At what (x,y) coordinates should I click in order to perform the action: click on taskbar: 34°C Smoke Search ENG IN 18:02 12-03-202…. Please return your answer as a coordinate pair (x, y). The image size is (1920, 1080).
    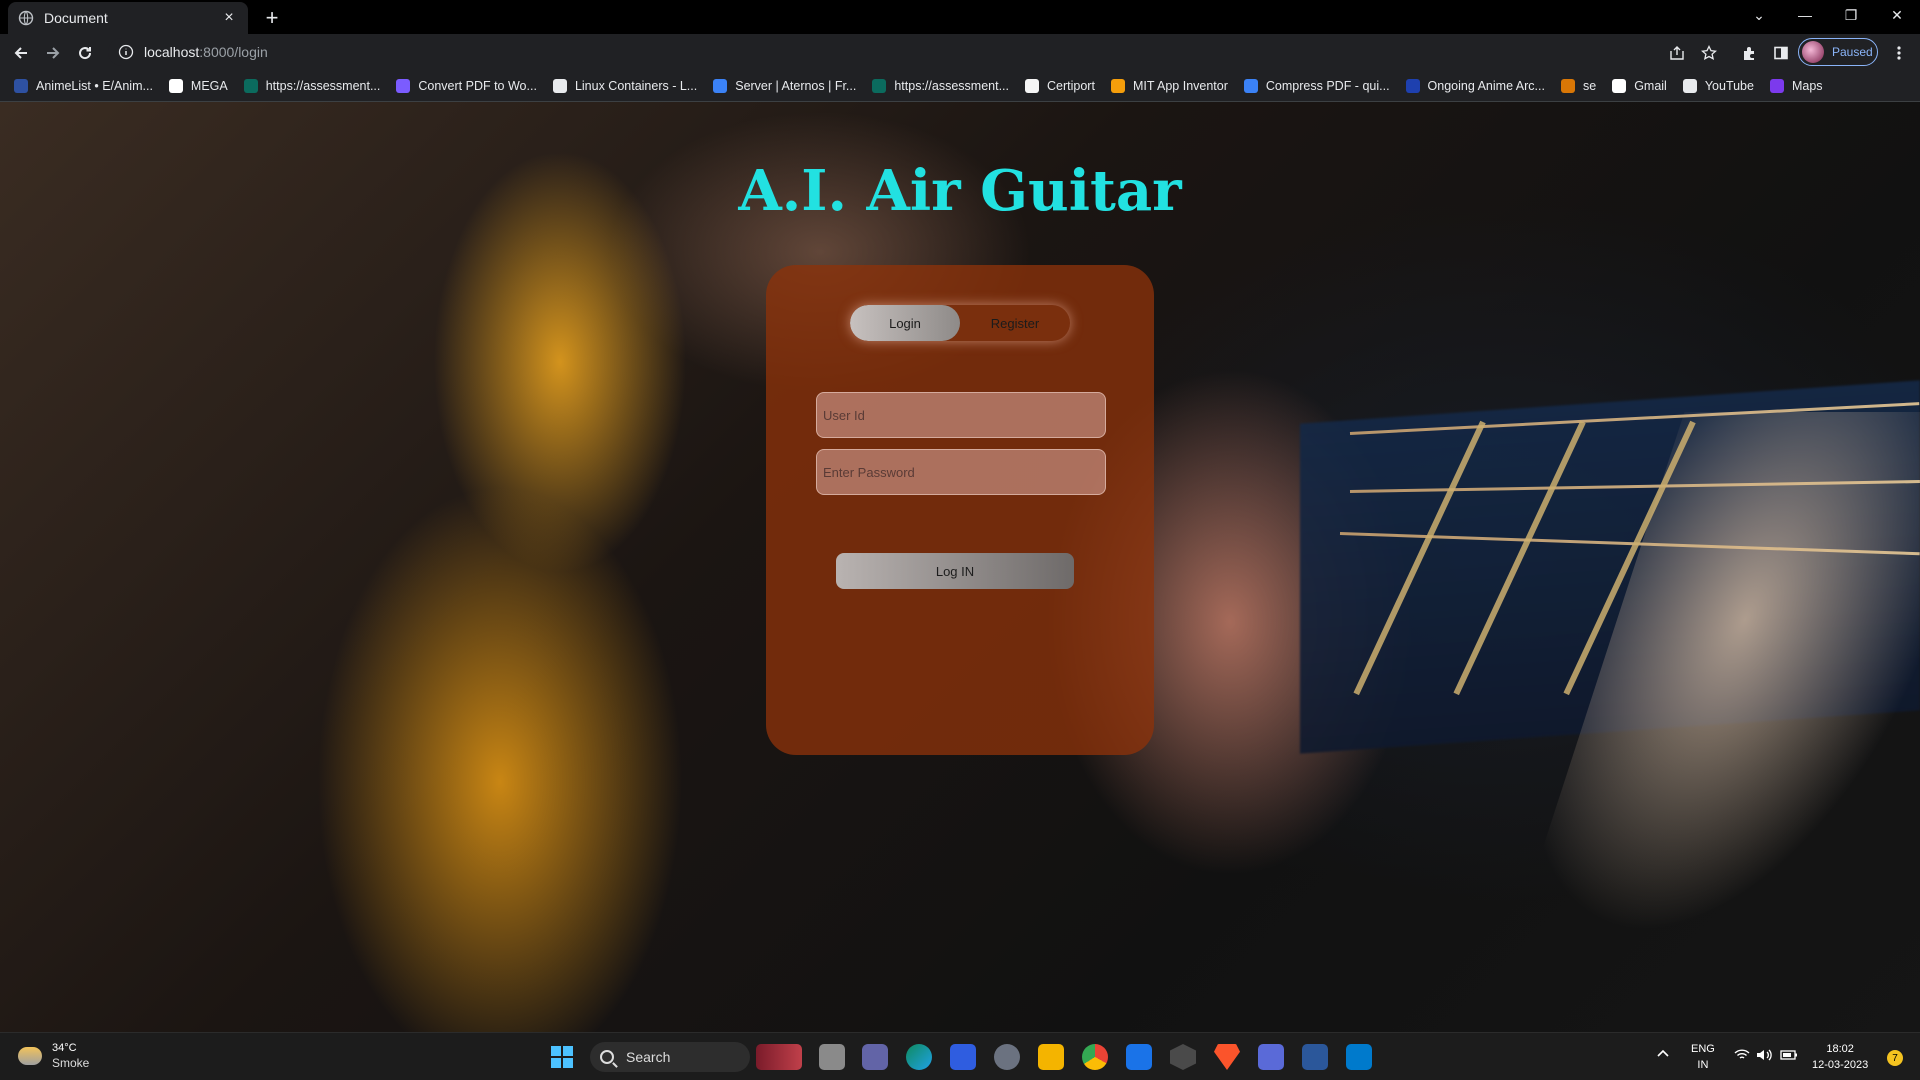
    Looking at the image, I should click on (960, 1056).